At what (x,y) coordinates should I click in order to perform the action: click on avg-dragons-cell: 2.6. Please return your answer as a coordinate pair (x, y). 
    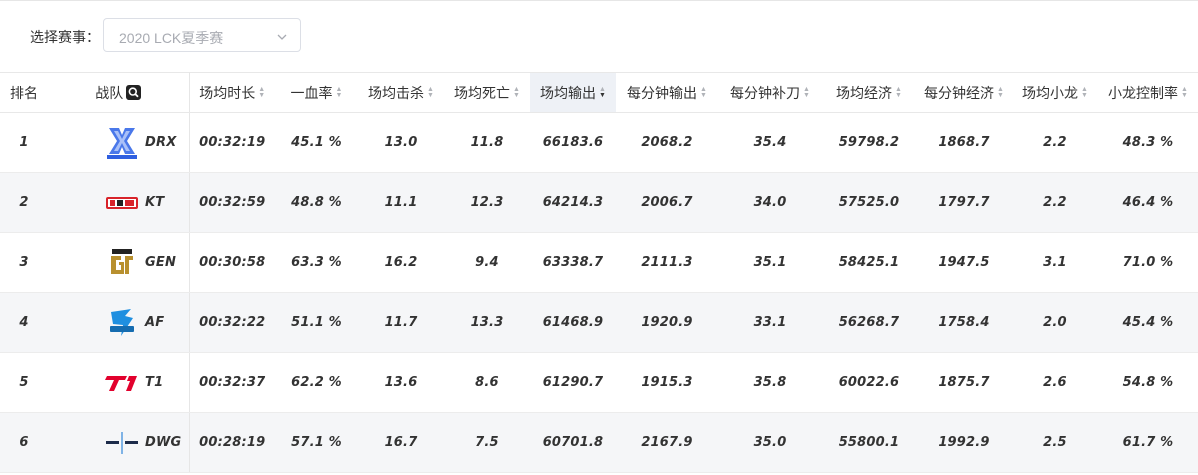
    Looking at the image, I should click on (1055, 382).